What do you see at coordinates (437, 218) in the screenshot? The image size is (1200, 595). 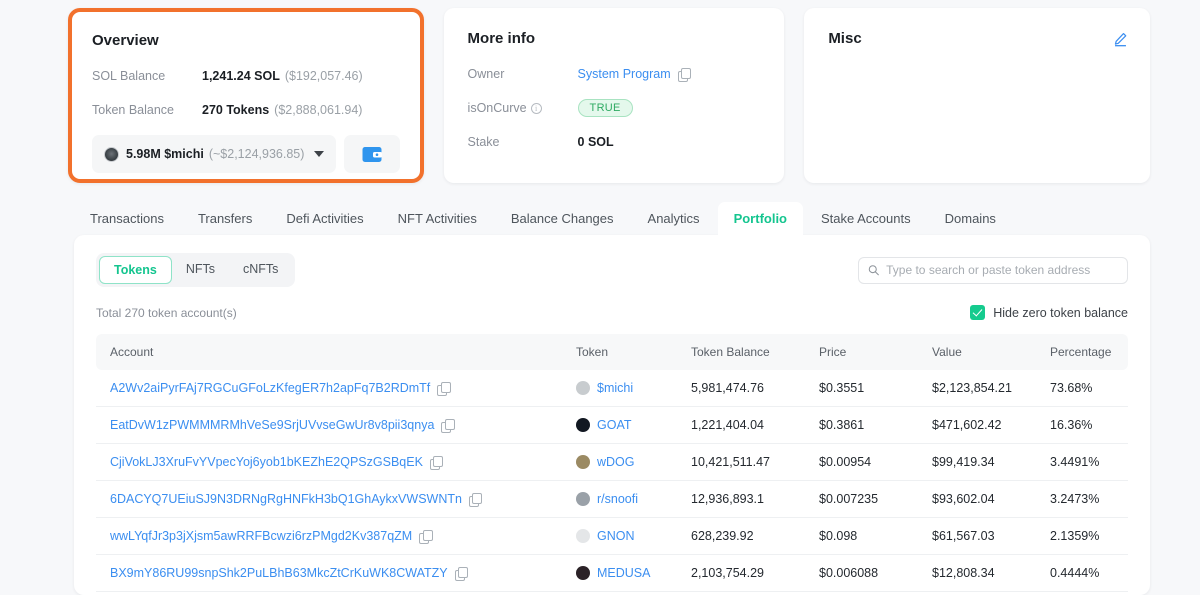 I see `tab-nft-activities: NFT Activities` at bounding box center [437, 218].